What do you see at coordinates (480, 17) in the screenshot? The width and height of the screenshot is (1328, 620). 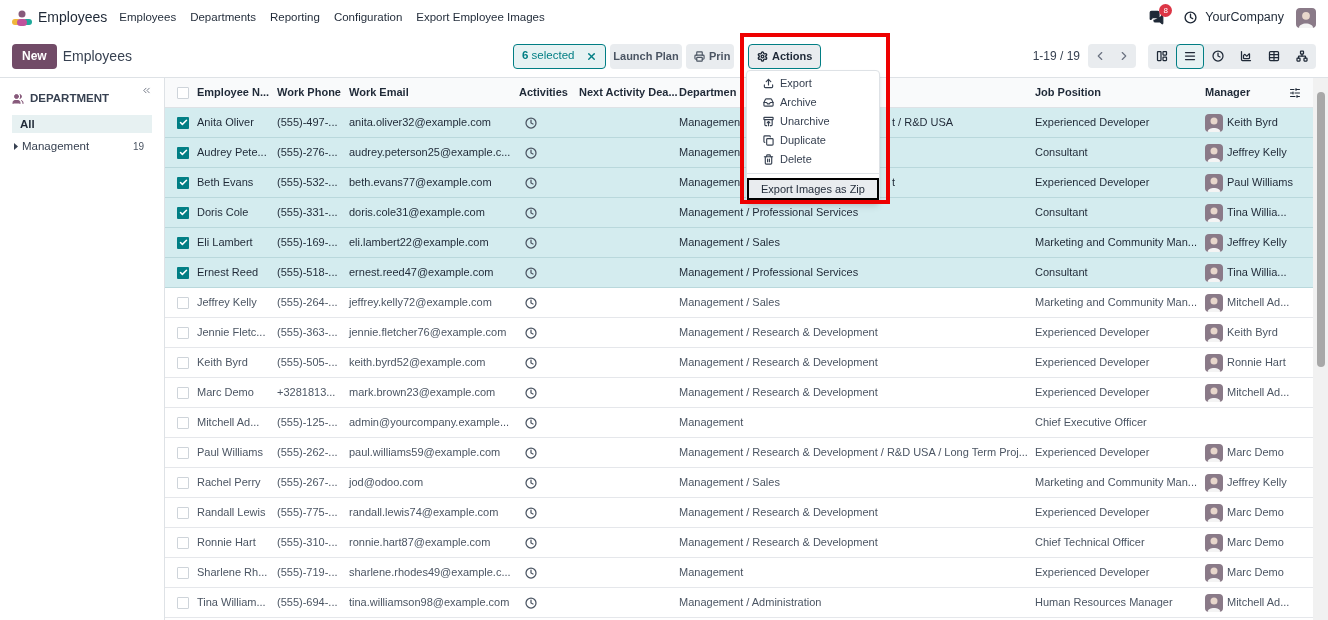 I see `menu-item: Export Employee Images` at bounding box center [480, 17].